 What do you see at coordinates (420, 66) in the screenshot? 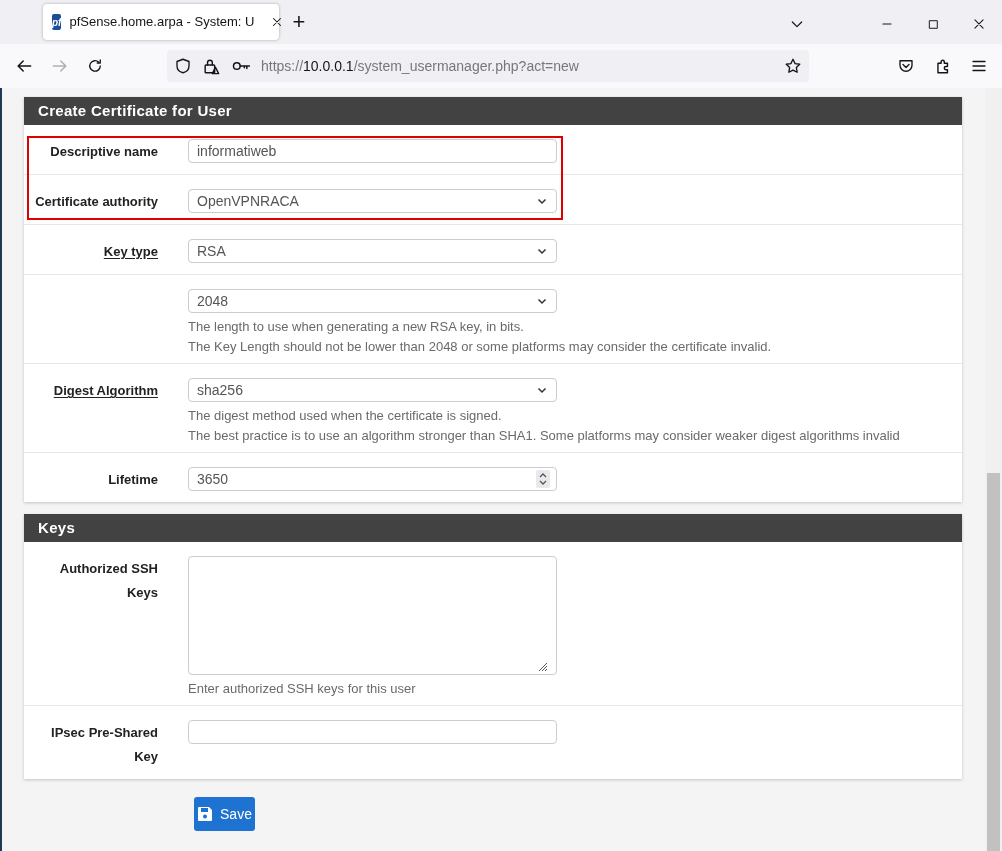
I see `url-text: https://10.0.0.1/system_usermanager.php?act=new` at bounding box center [420, 66].